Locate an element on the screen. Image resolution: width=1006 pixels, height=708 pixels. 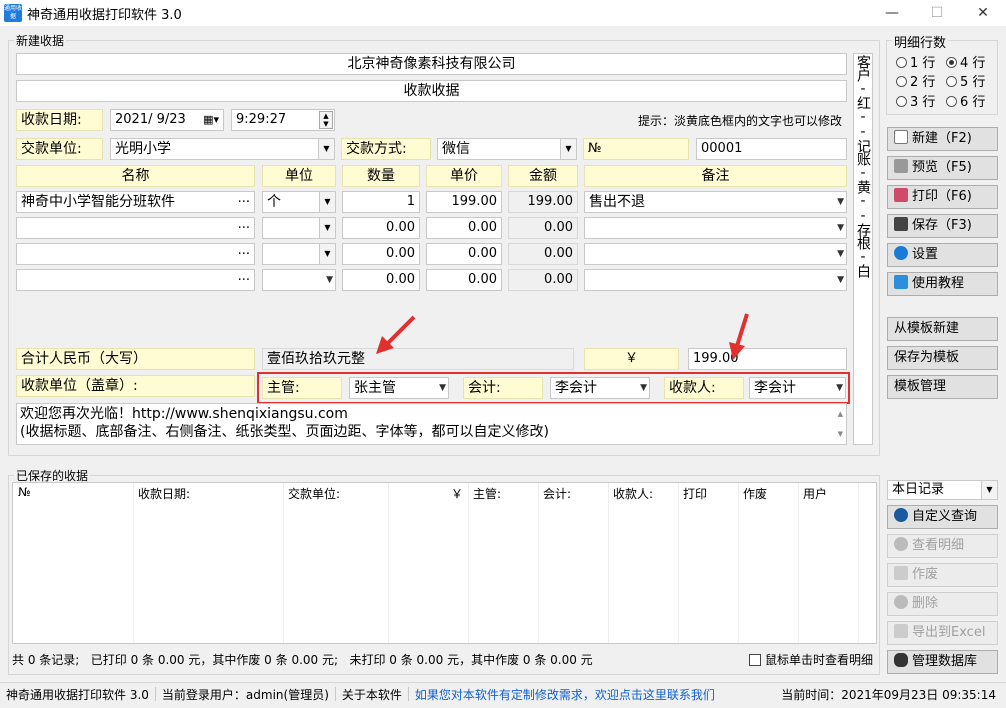
tutorial-button: 使用教程 is located at coordinates (942, 284).